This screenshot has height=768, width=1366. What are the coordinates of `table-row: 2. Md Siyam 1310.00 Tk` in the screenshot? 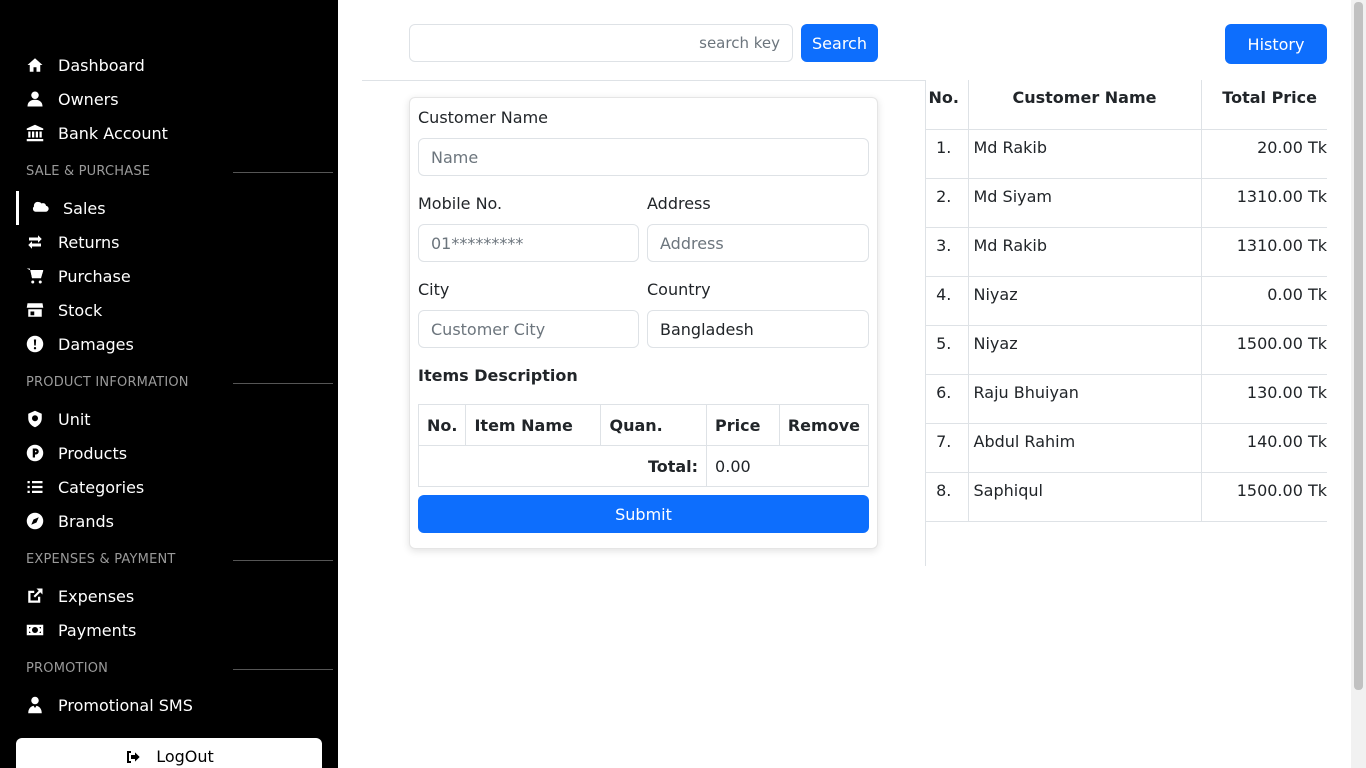 It's located at (1126, 203).